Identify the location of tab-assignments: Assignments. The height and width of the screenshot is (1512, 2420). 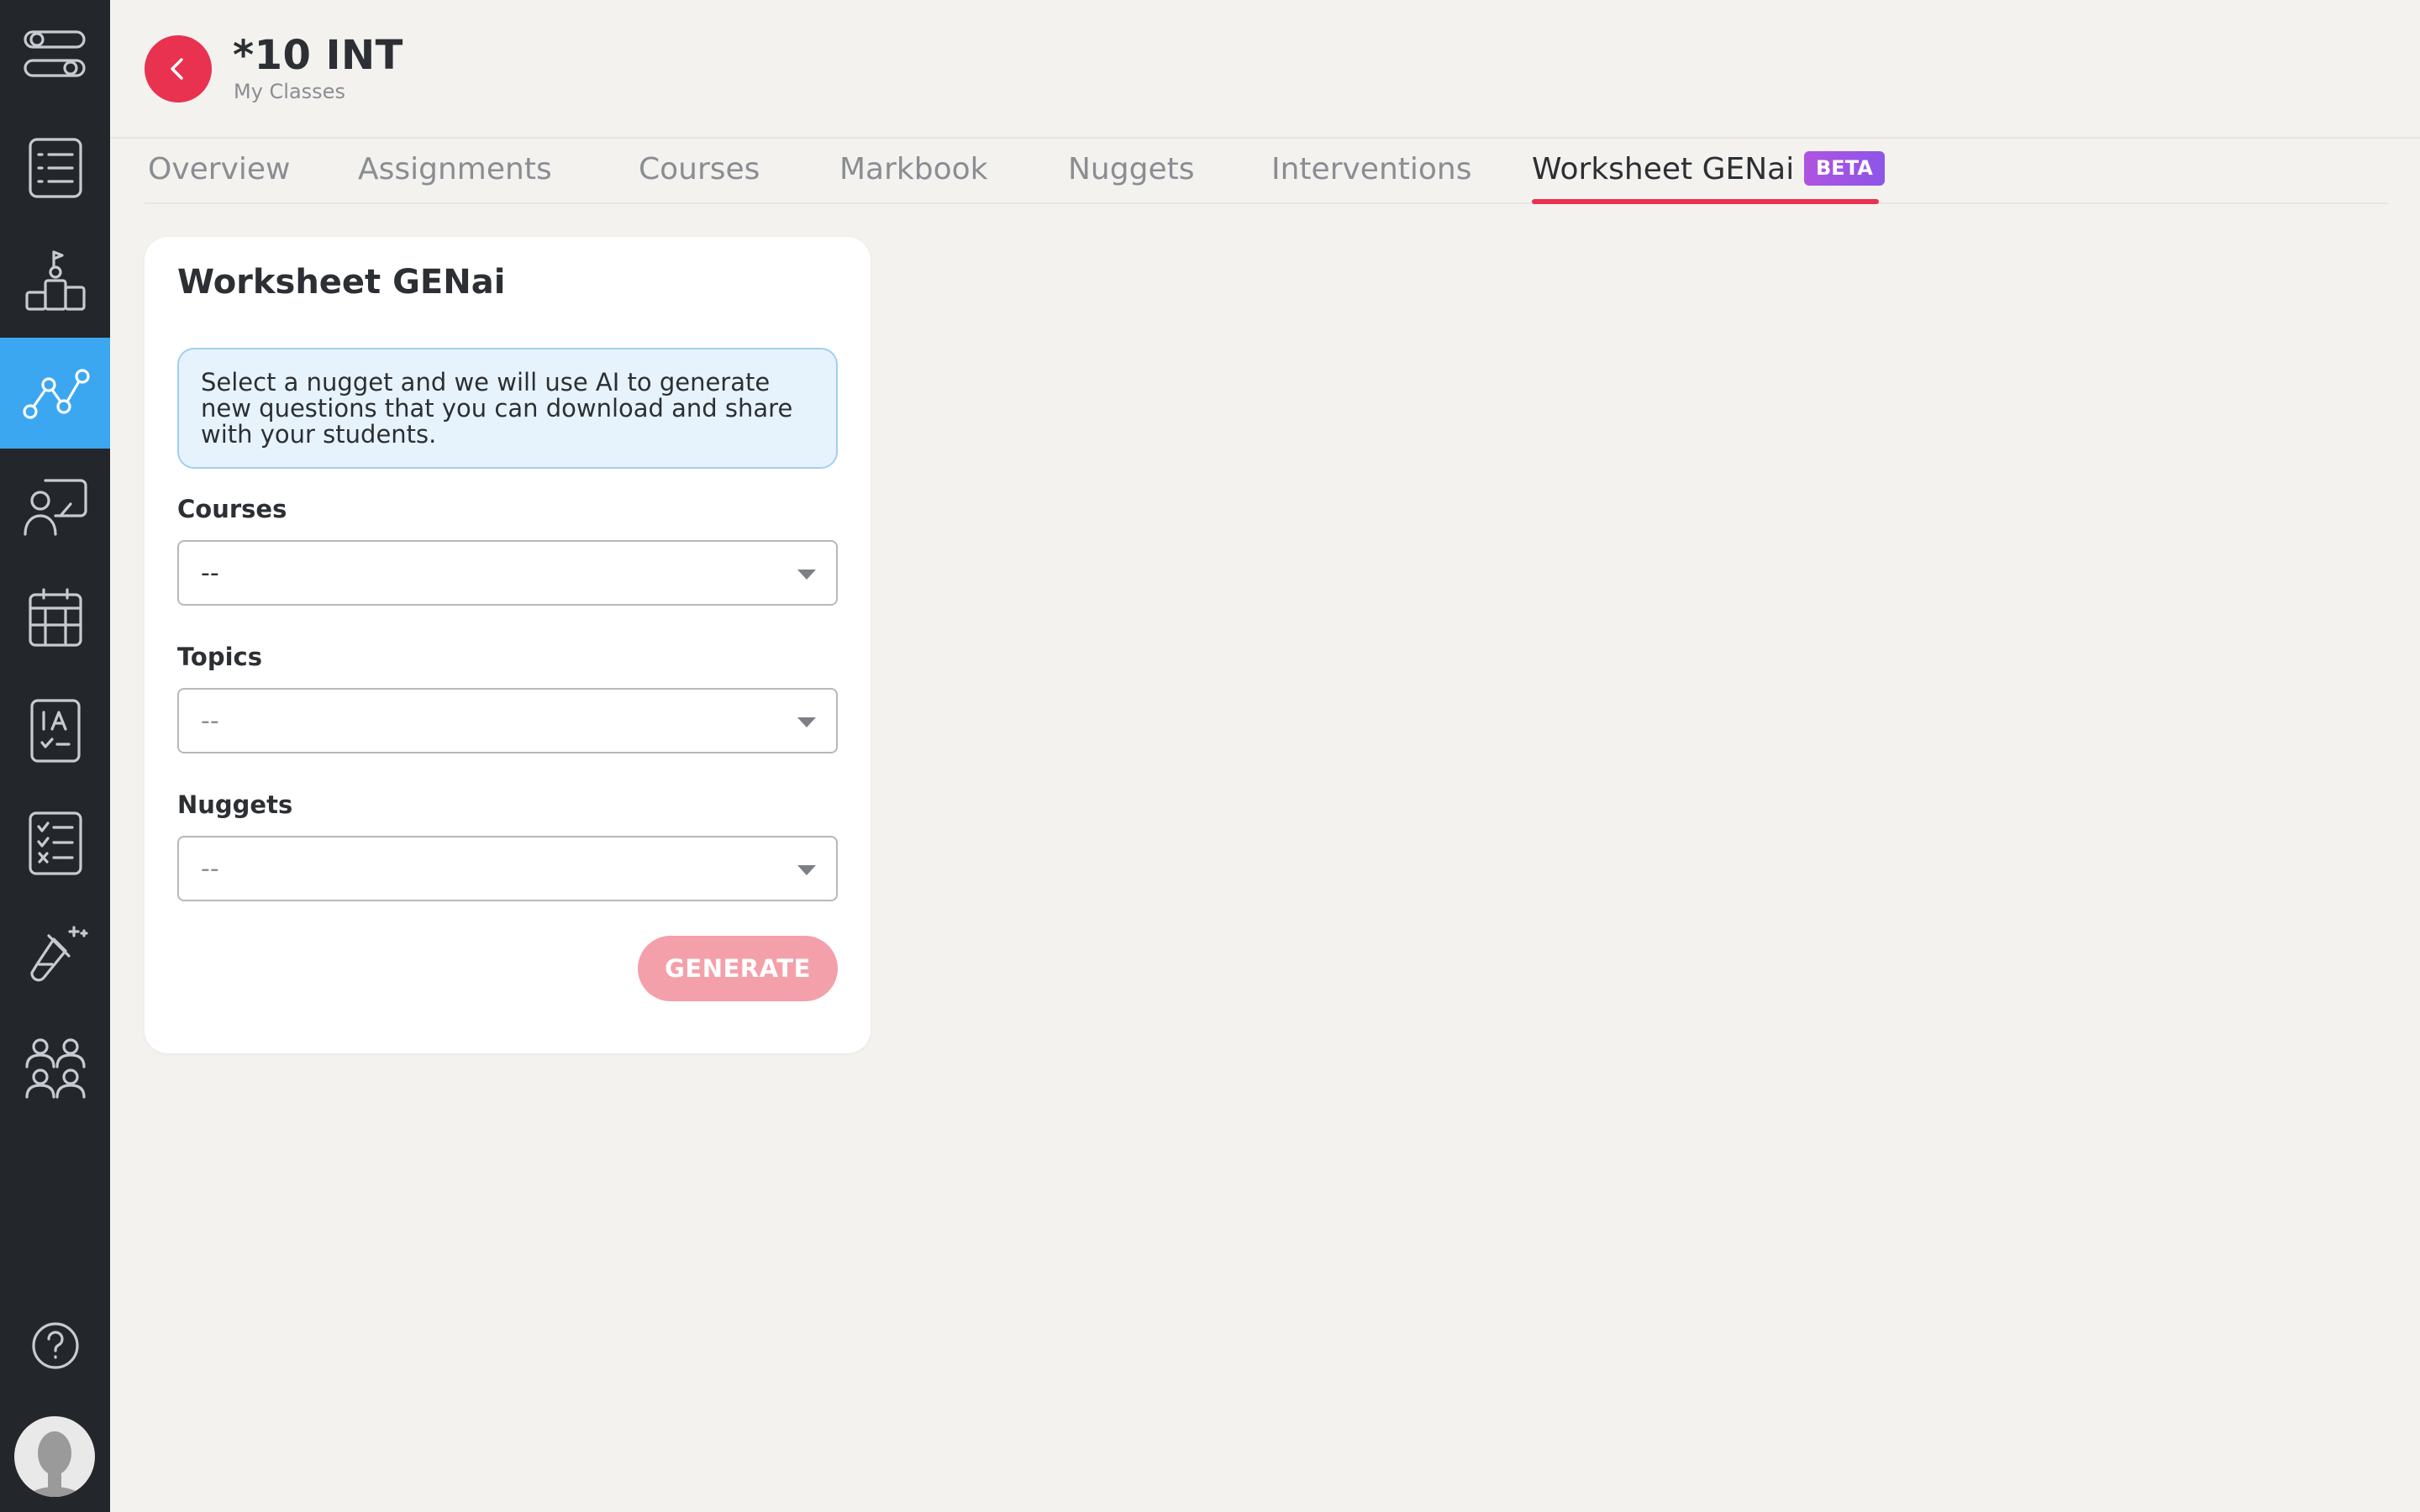
(455, 169).